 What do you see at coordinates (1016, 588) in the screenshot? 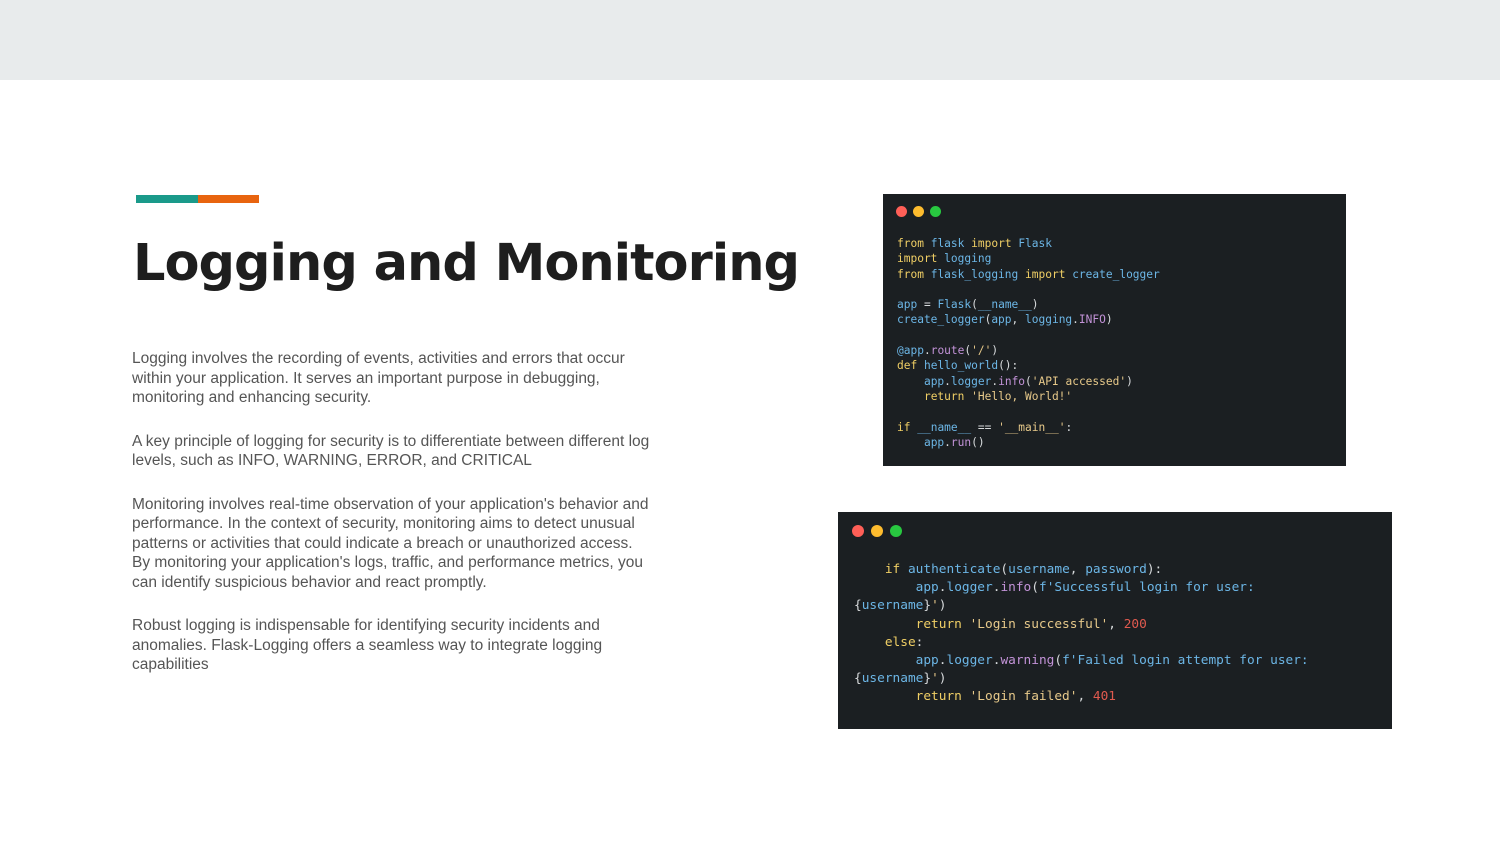
I see `code-token: info` at bounding box center [1016, 588].